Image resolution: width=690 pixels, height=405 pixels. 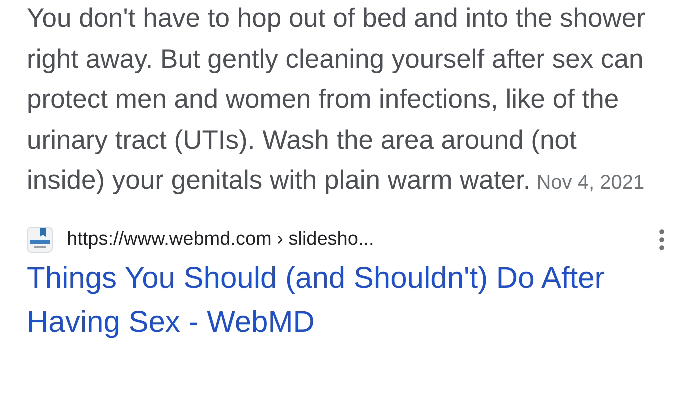 I want to click on site-logo-icon, so click(x=40, y=239).